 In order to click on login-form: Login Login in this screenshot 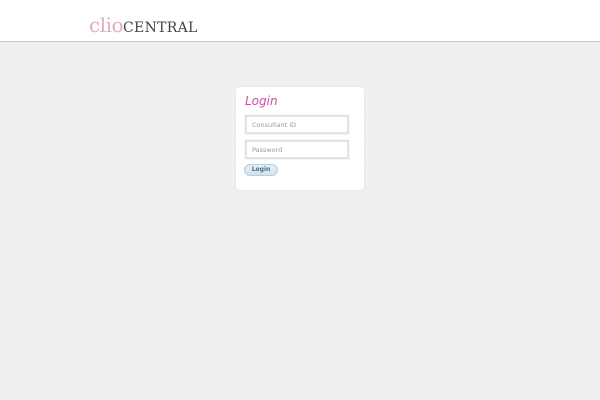, I will do `click(300, 138)`.